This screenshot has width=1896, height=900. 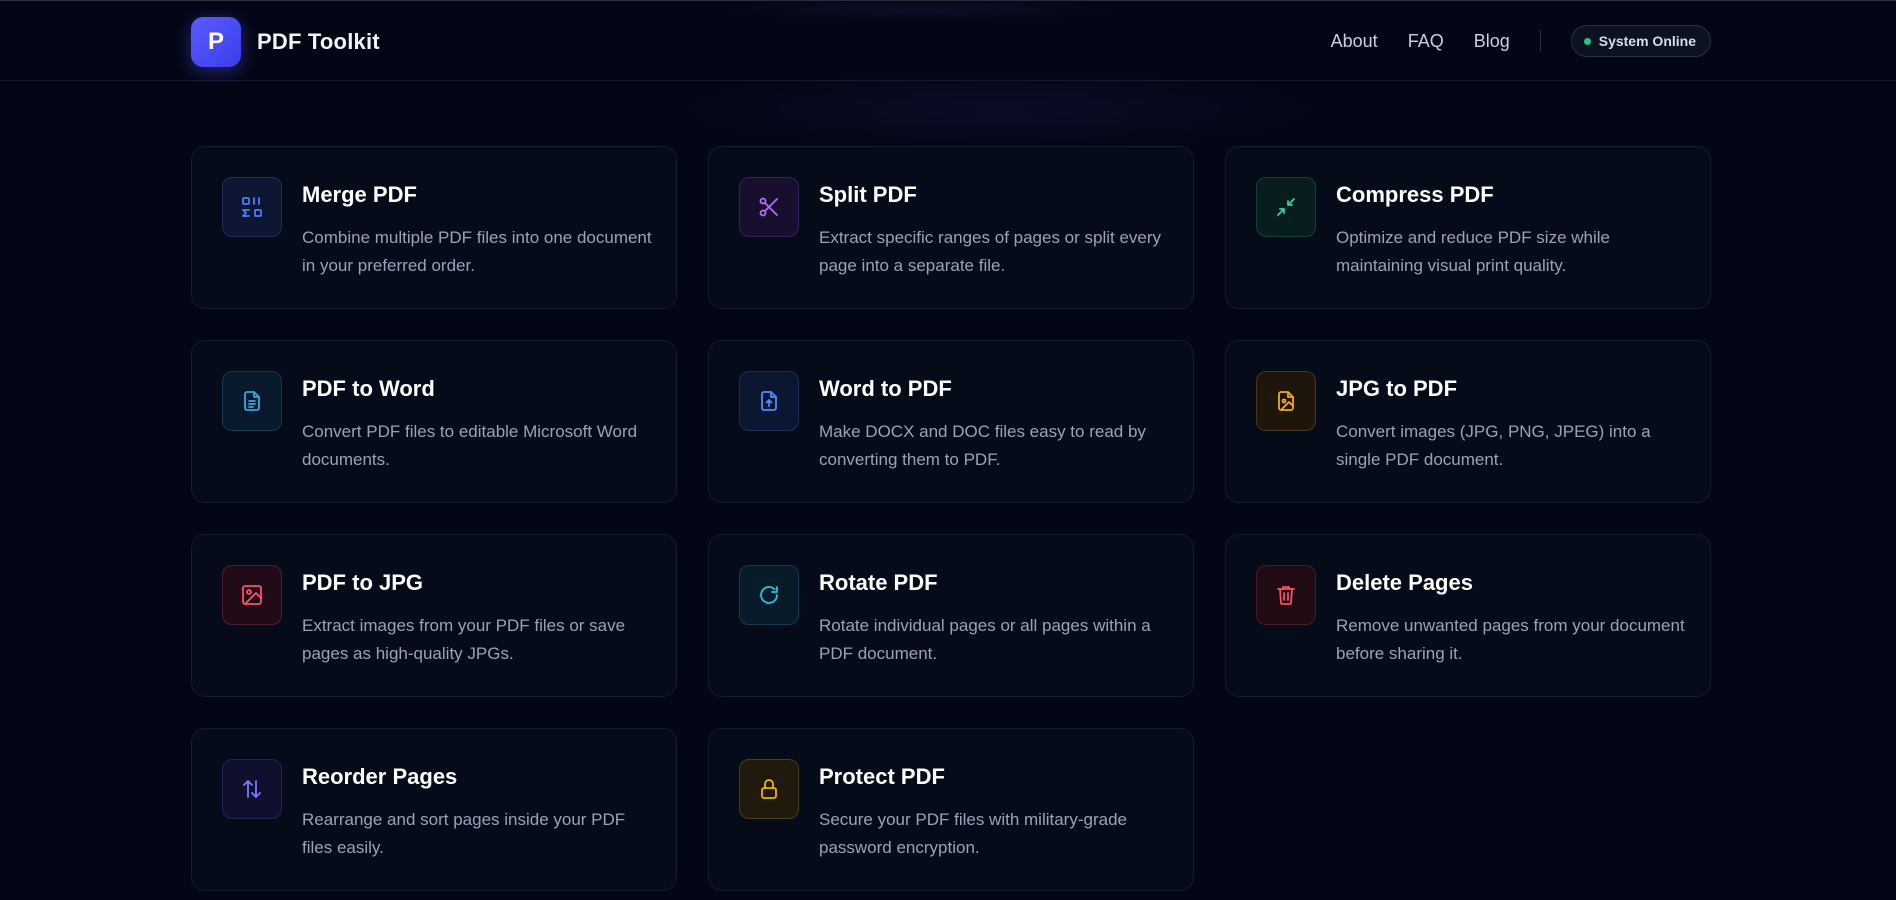 I want to click on logo-icon: P, so click(x=216, y=42).